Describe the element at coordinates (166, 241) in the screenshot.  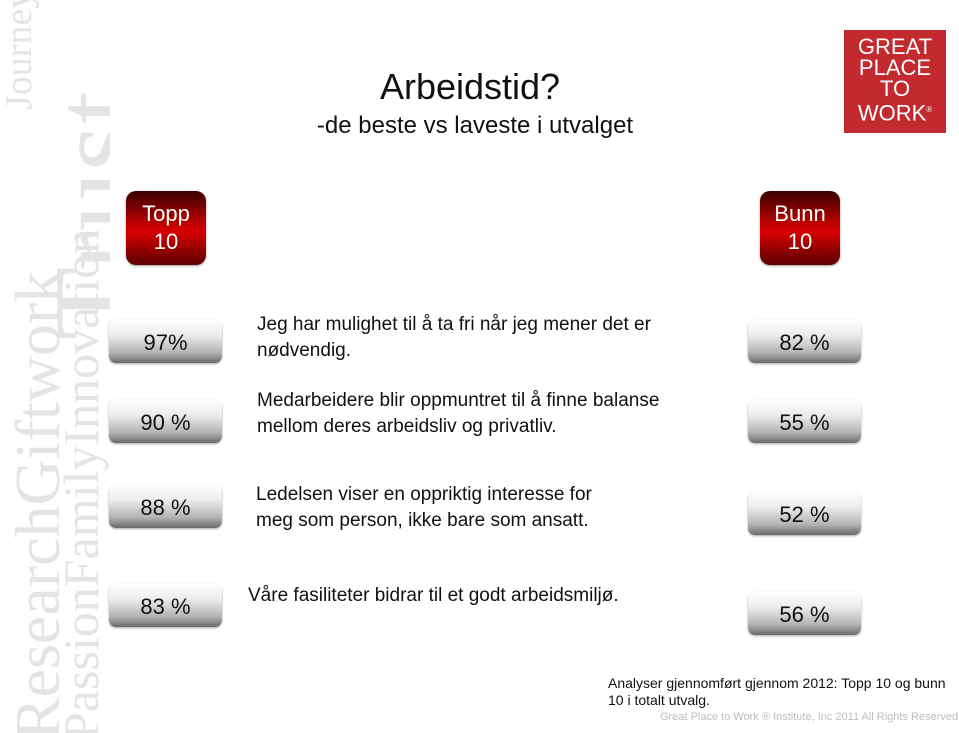
I see `top-header-count: 10` at that location.